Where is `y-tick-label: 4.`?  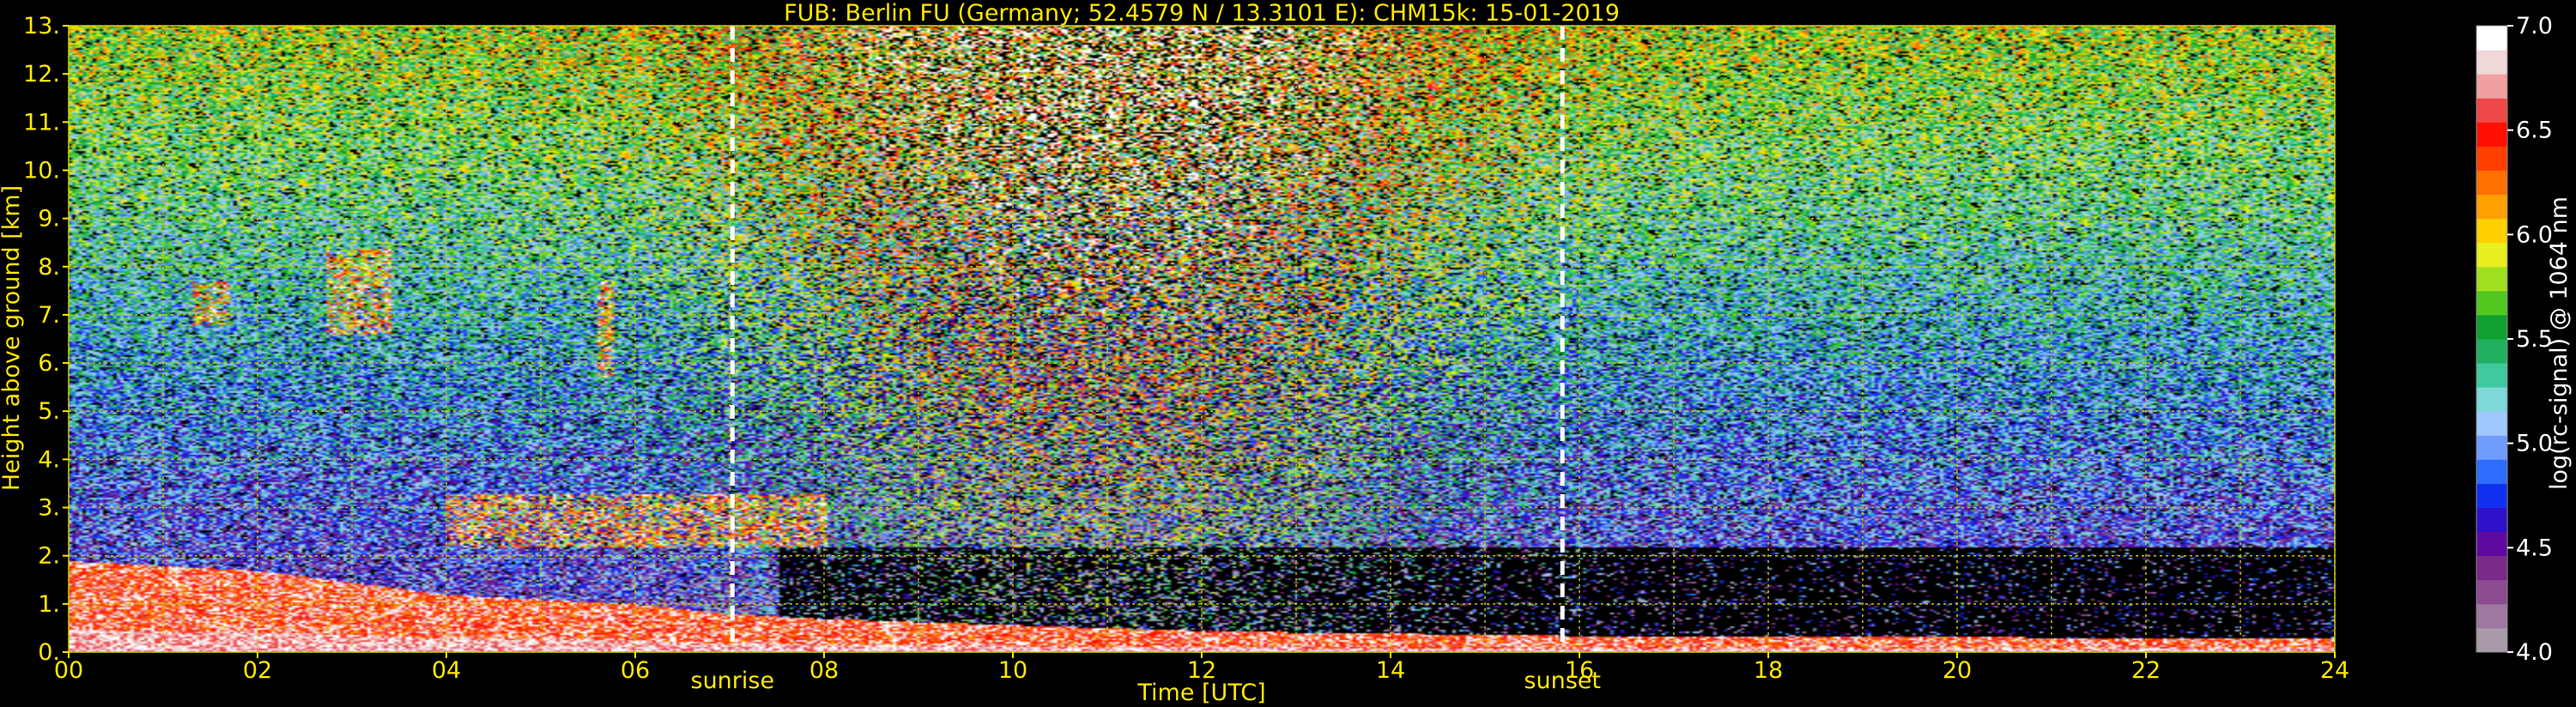
y-tick-label: 4. is located at coordinates (49, 460).